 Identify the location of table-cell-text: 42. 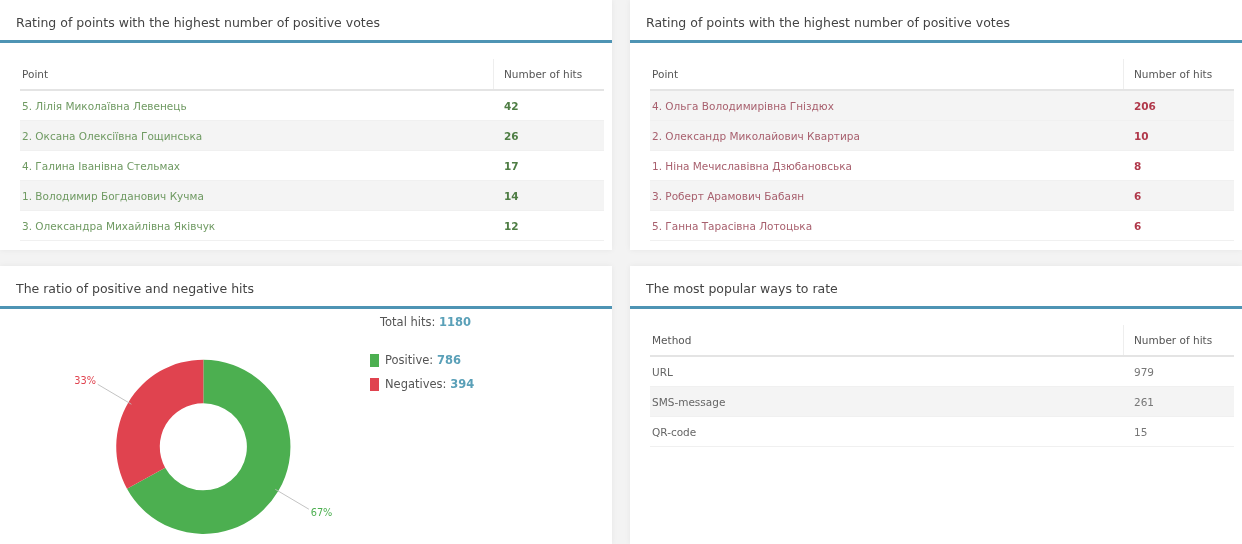
(511, 105).